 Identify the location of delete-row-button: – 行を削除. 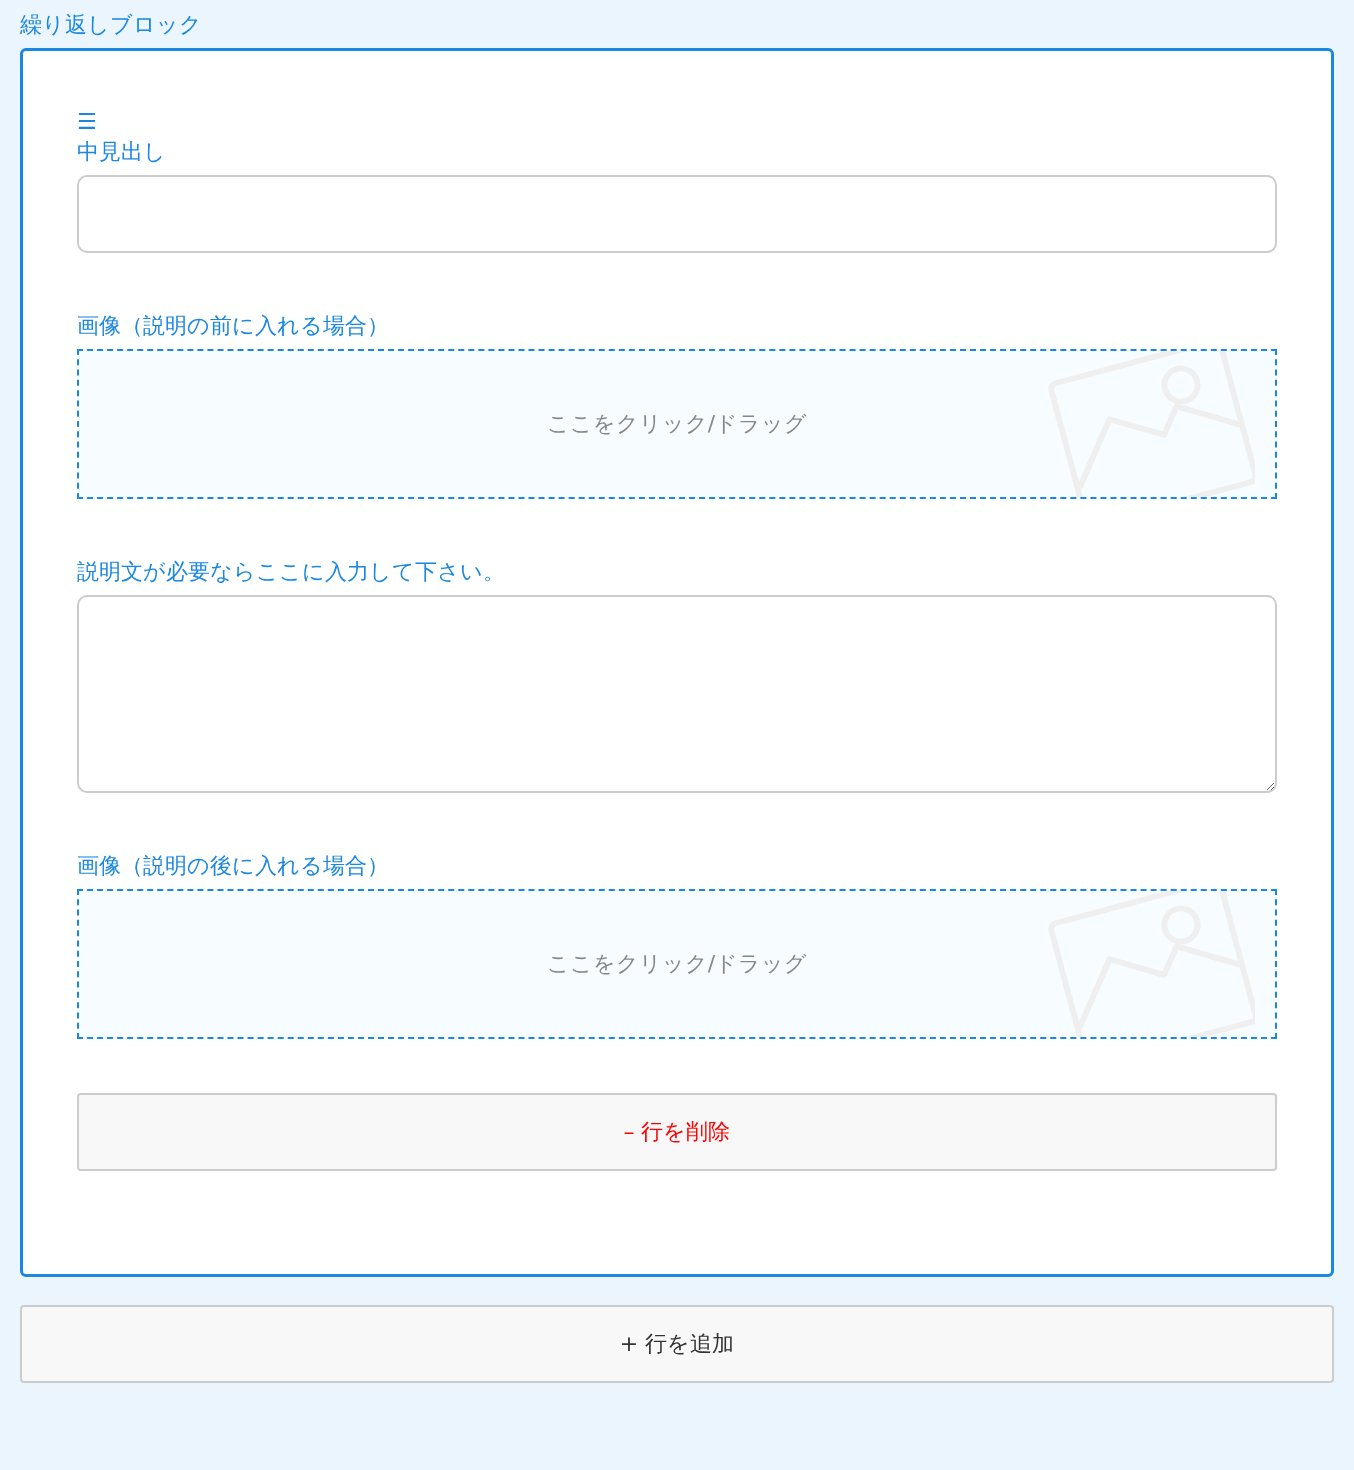
(677, 1132).